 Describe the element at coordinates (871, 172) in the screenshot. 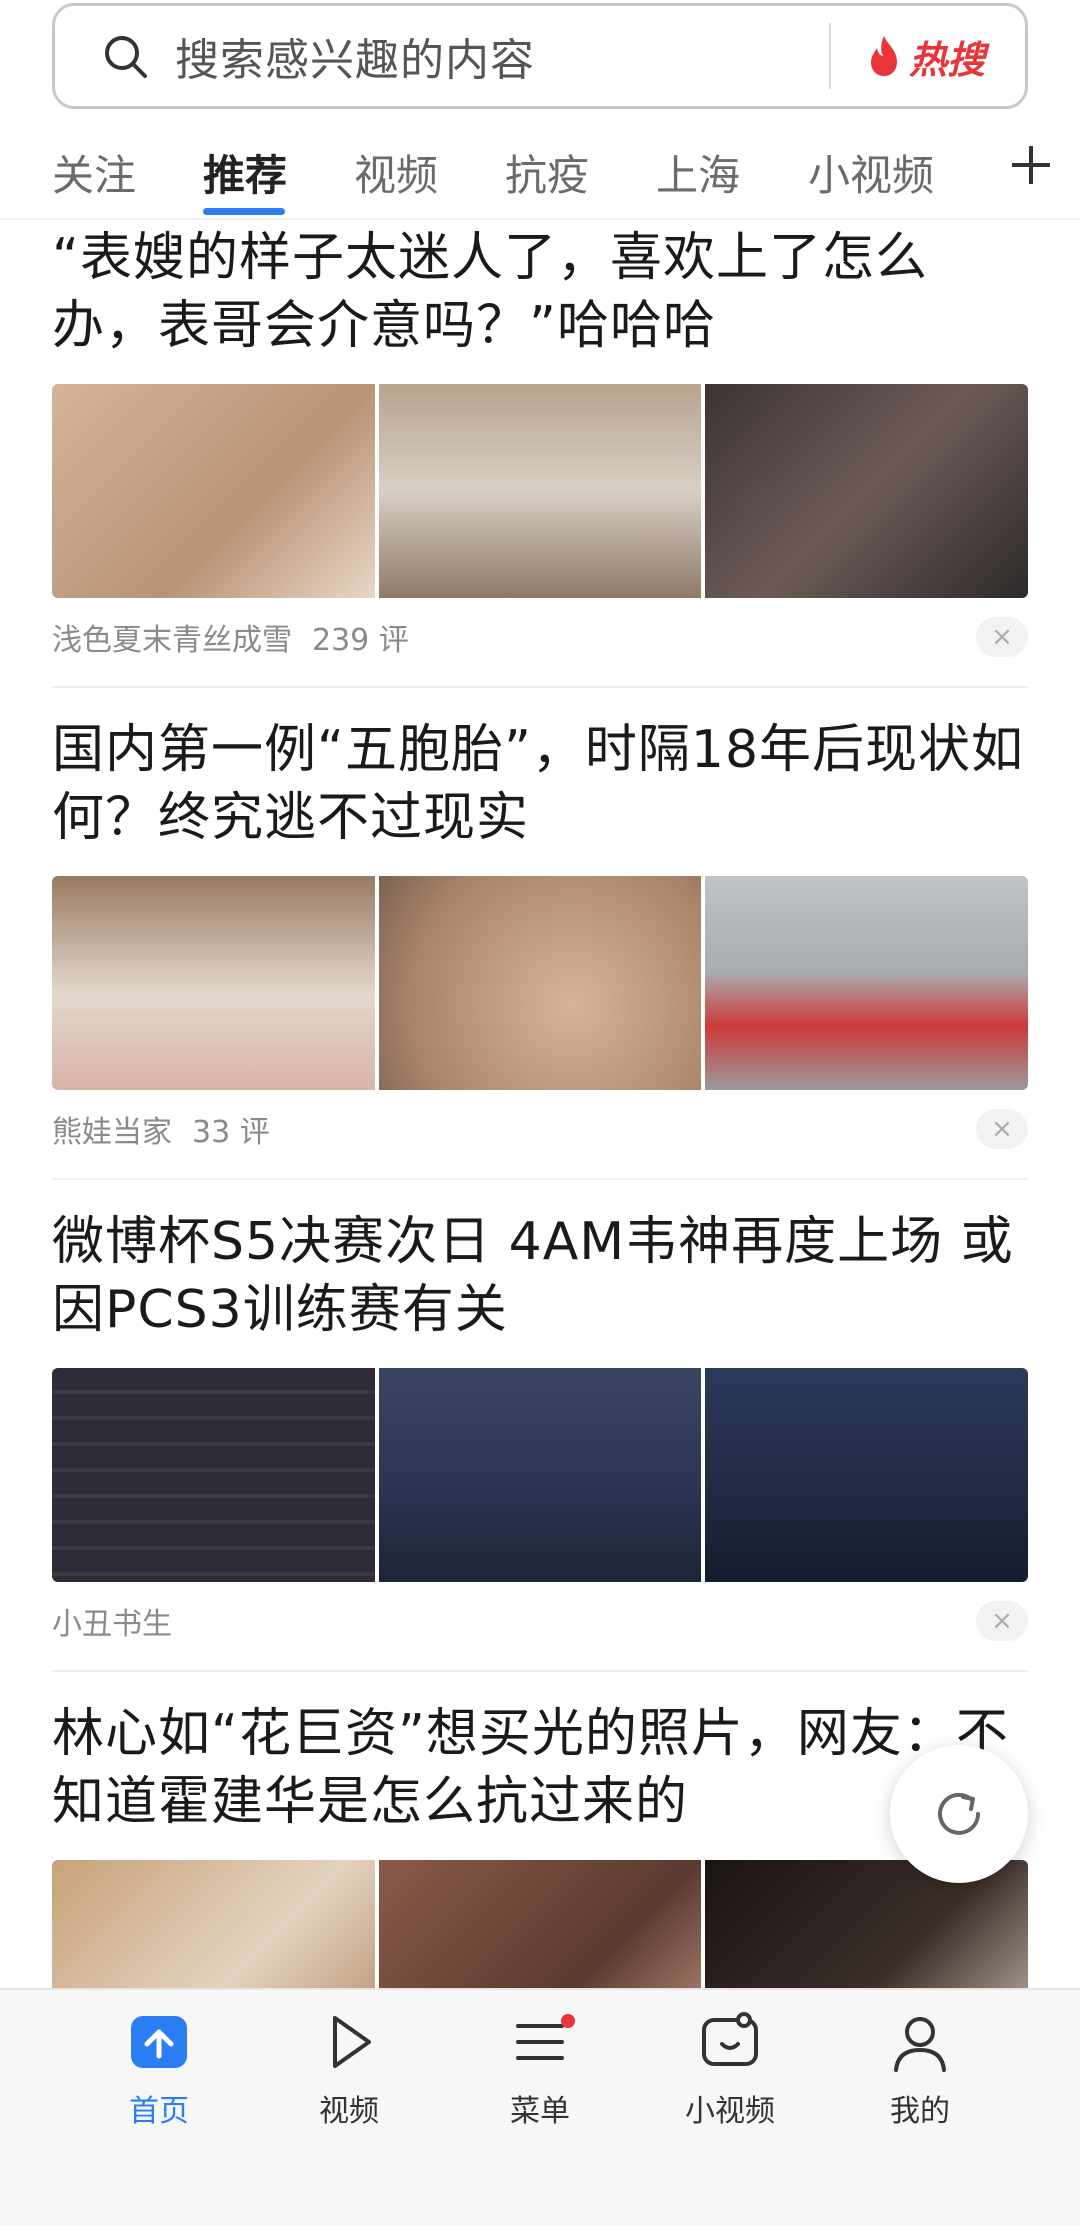

I see `tab-short-video: 小视频` at that location.